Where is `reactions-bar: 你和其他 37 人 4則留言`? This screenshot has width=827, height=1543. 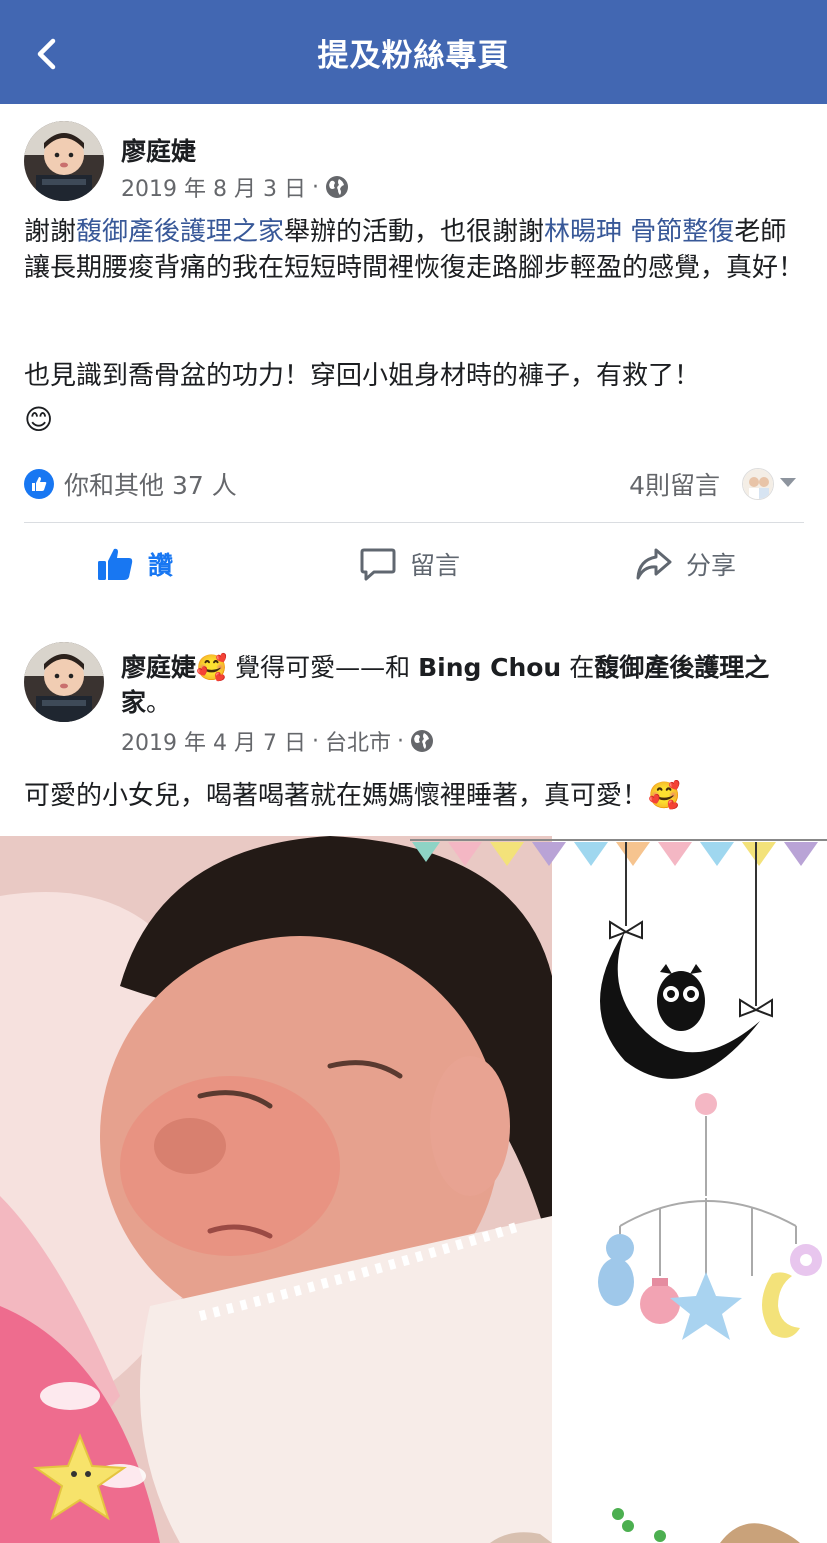 reactions-bar: 你和其他 37 人 4則留言 is located at coordinates (414, 484).